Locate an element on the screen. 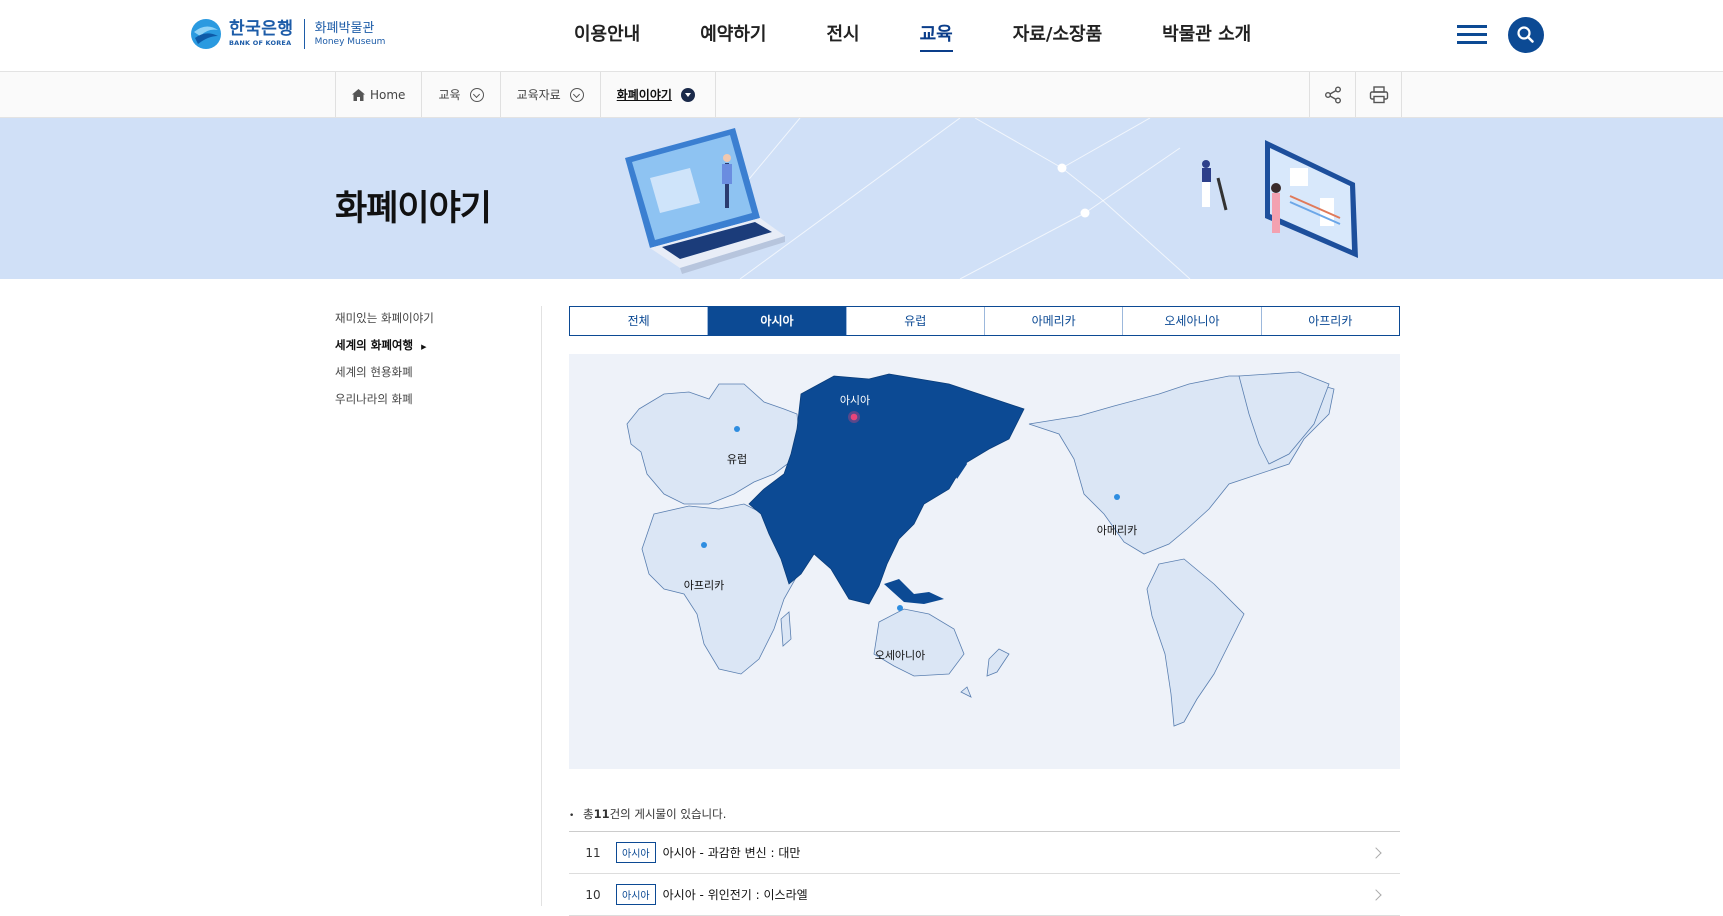 Image resolution: width=1723 pixels, height=916 pixels. side-menu-item-fun-stories: 재미있는 화폐이야기 is located at coordinates (435, 321).